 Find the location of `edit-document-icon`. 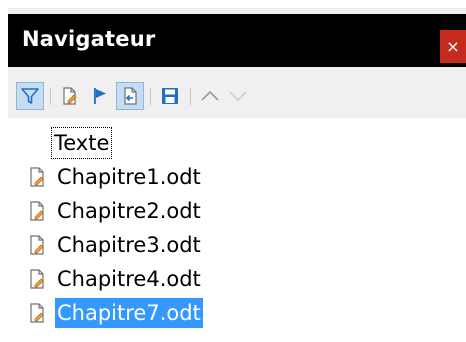

edit-document-icon is located at coordinates (70, 96).